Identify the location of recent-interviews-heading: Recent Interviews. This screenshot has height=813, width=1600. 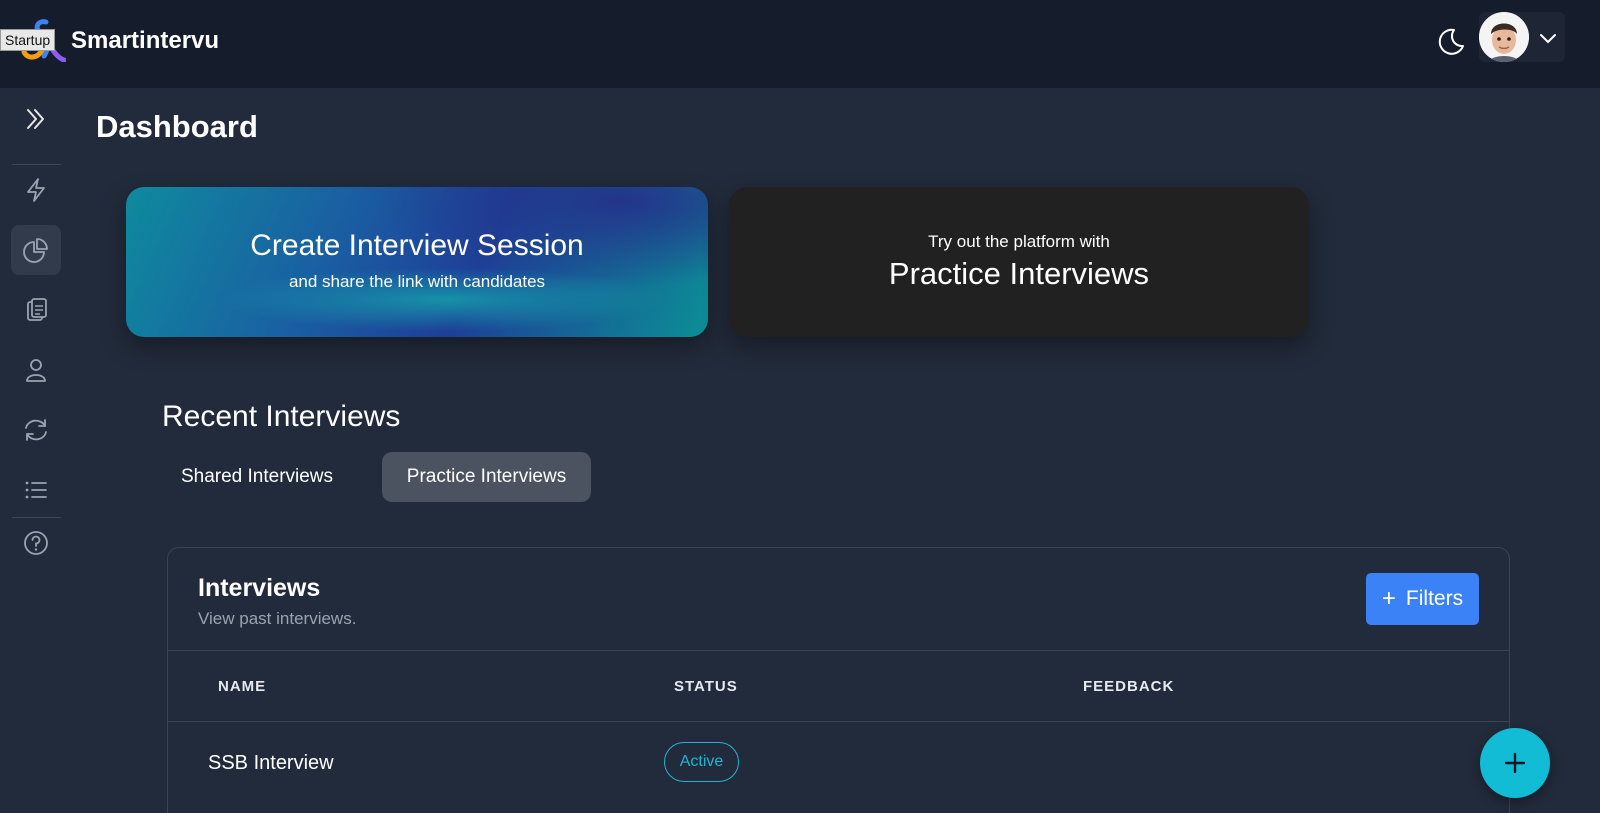
(281, 416).